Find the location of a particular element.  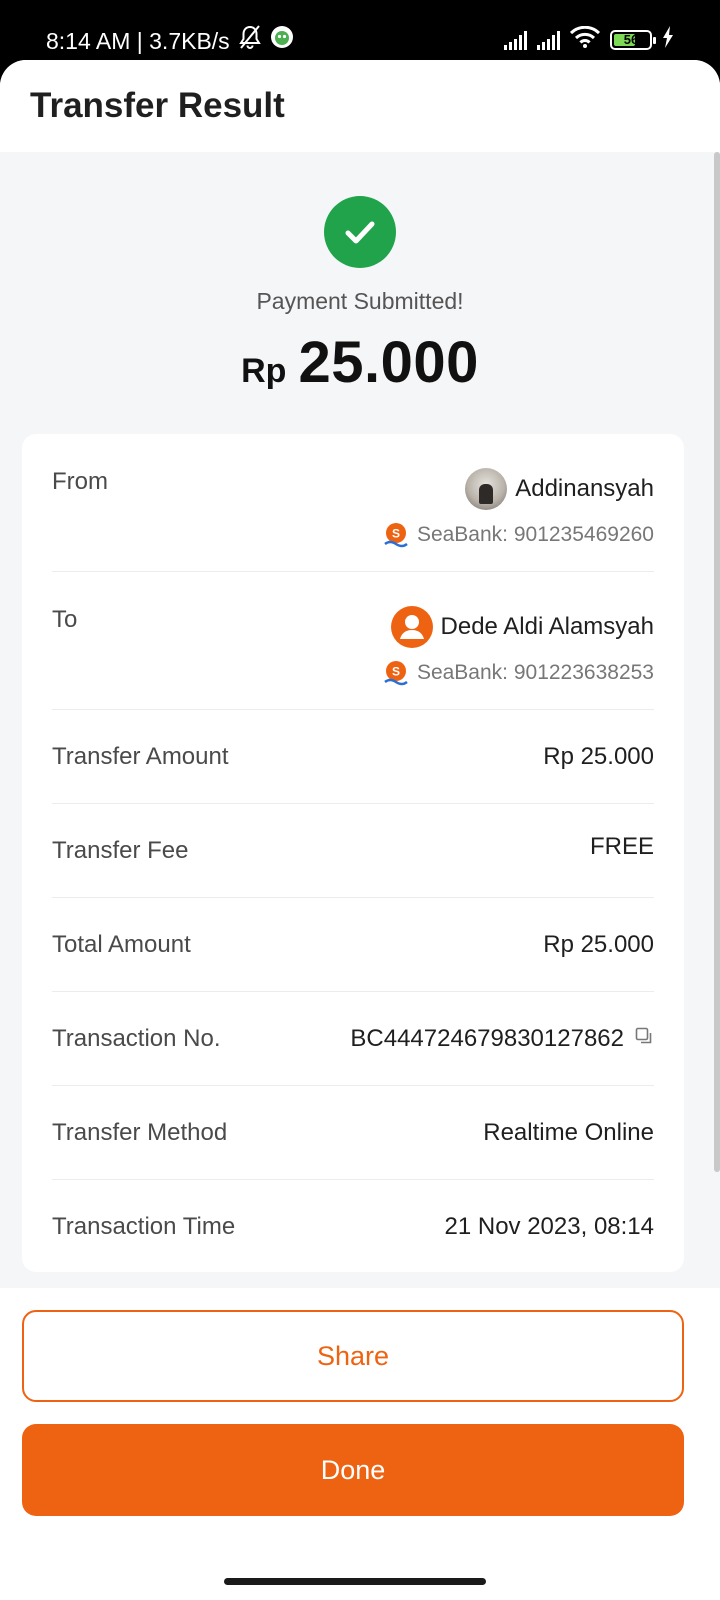

status-time: 8:14 AM | 3.7KB/s is located at coordinates (138, 40).